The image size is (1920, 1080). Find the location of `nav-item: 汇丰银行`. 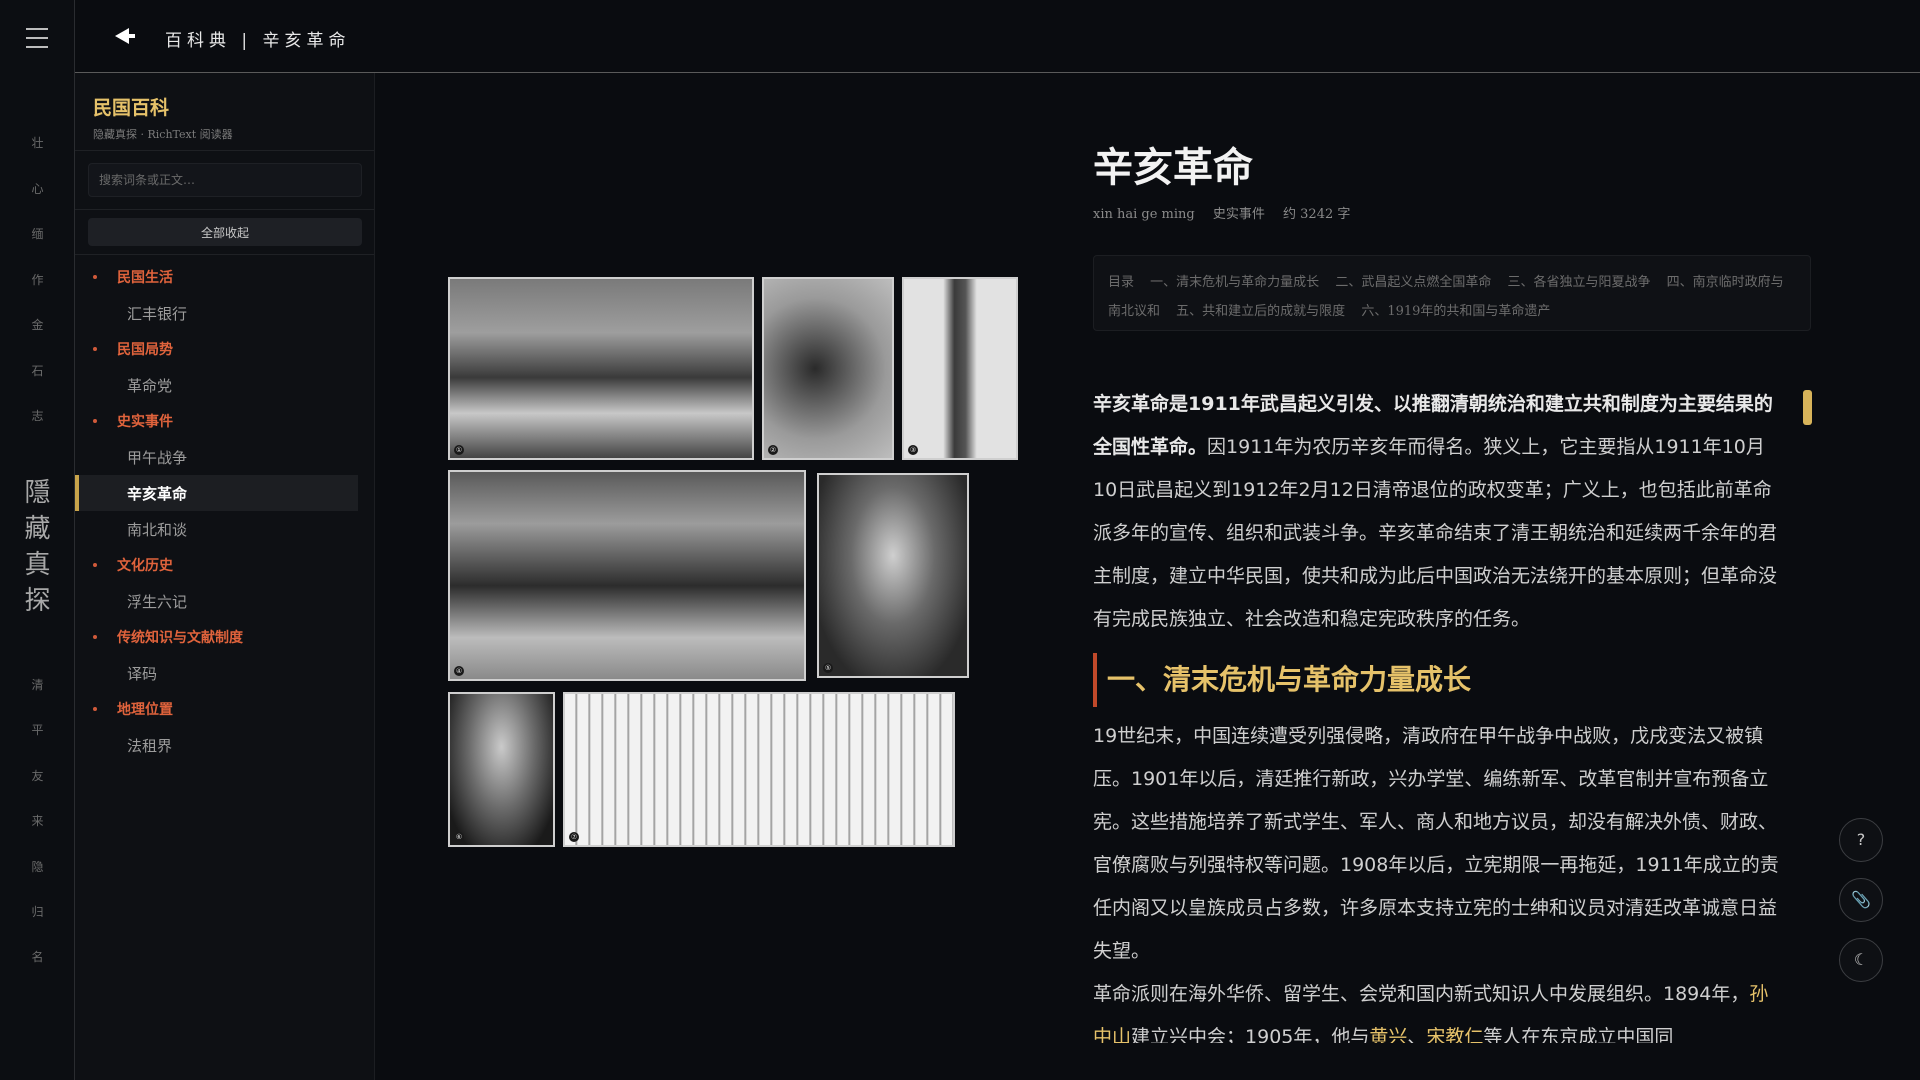

nav-item: 汇丰银行 is located at coordinates (216, 313).